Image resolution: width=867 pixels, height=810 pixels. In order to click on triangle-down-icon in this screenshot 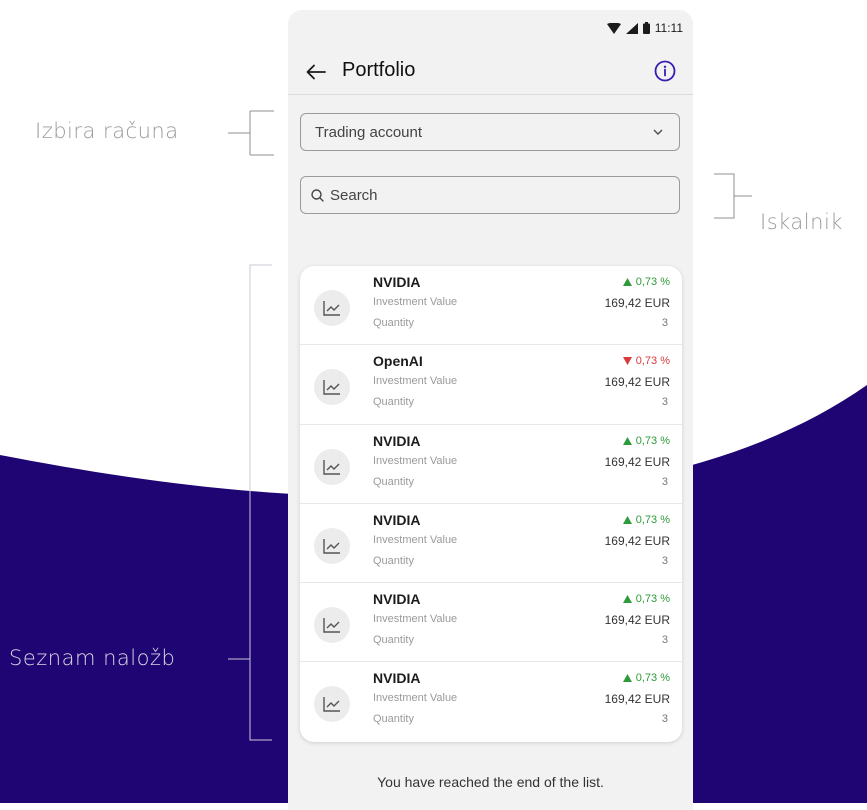, I will do `click(627, 361)`.